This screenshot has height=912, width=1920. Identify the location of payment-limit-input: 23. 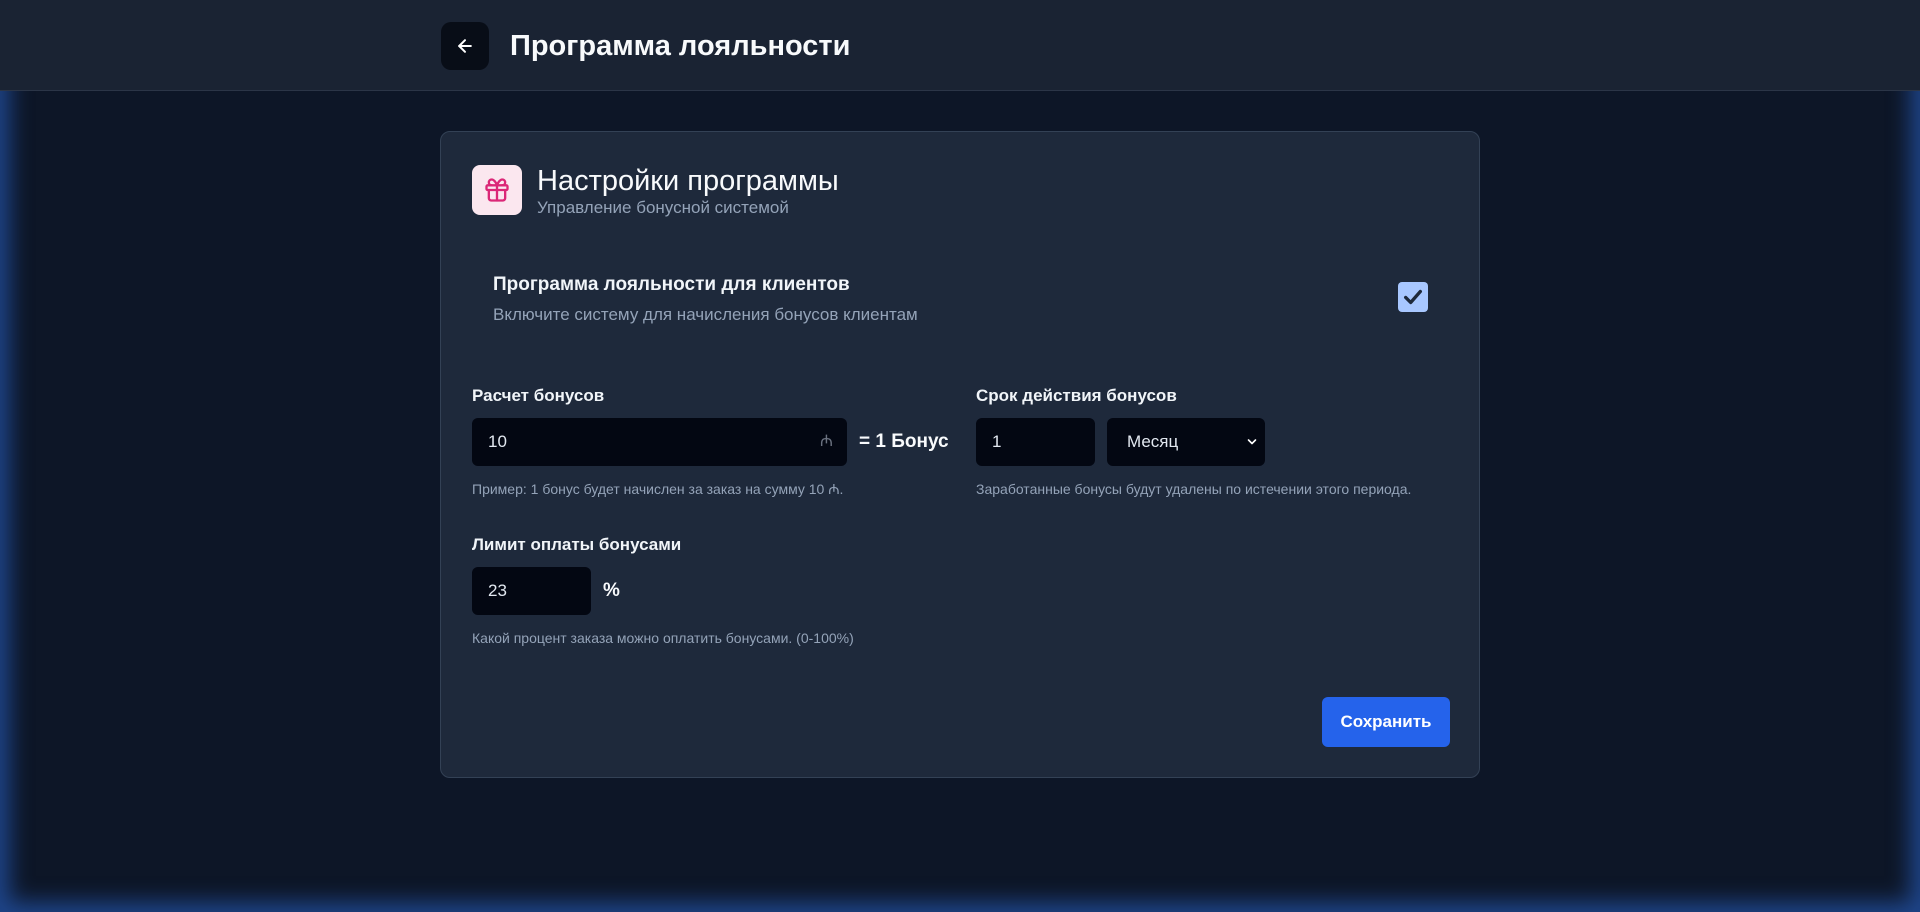
(531, 591).